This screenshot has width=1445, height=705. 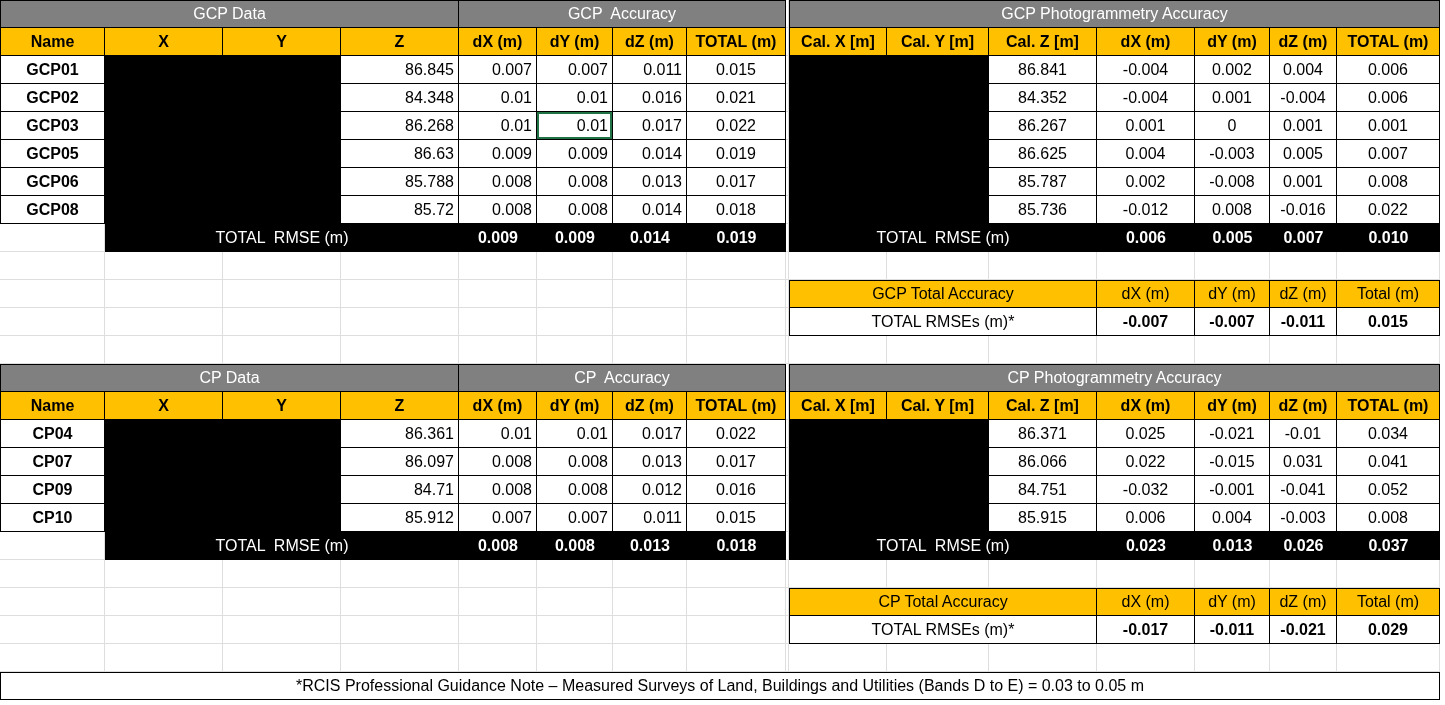 What do you see at coordinates (229, 378) in the screenshot?
I see `section-title: CP Data` at bounding box center [229, 378].